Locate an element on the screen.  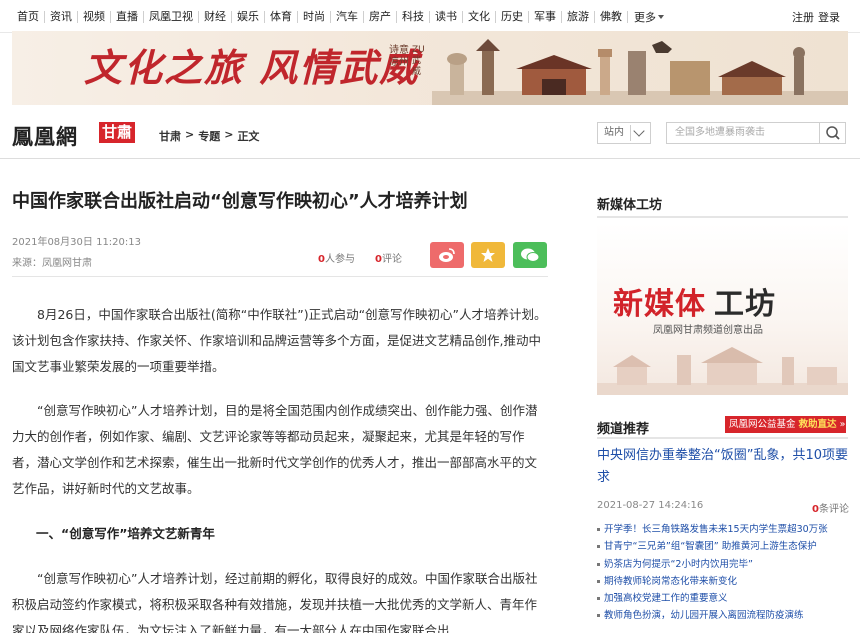
list-item: 期待教师轮岗常态化带来新变化 is located at coordinates (722, 581).